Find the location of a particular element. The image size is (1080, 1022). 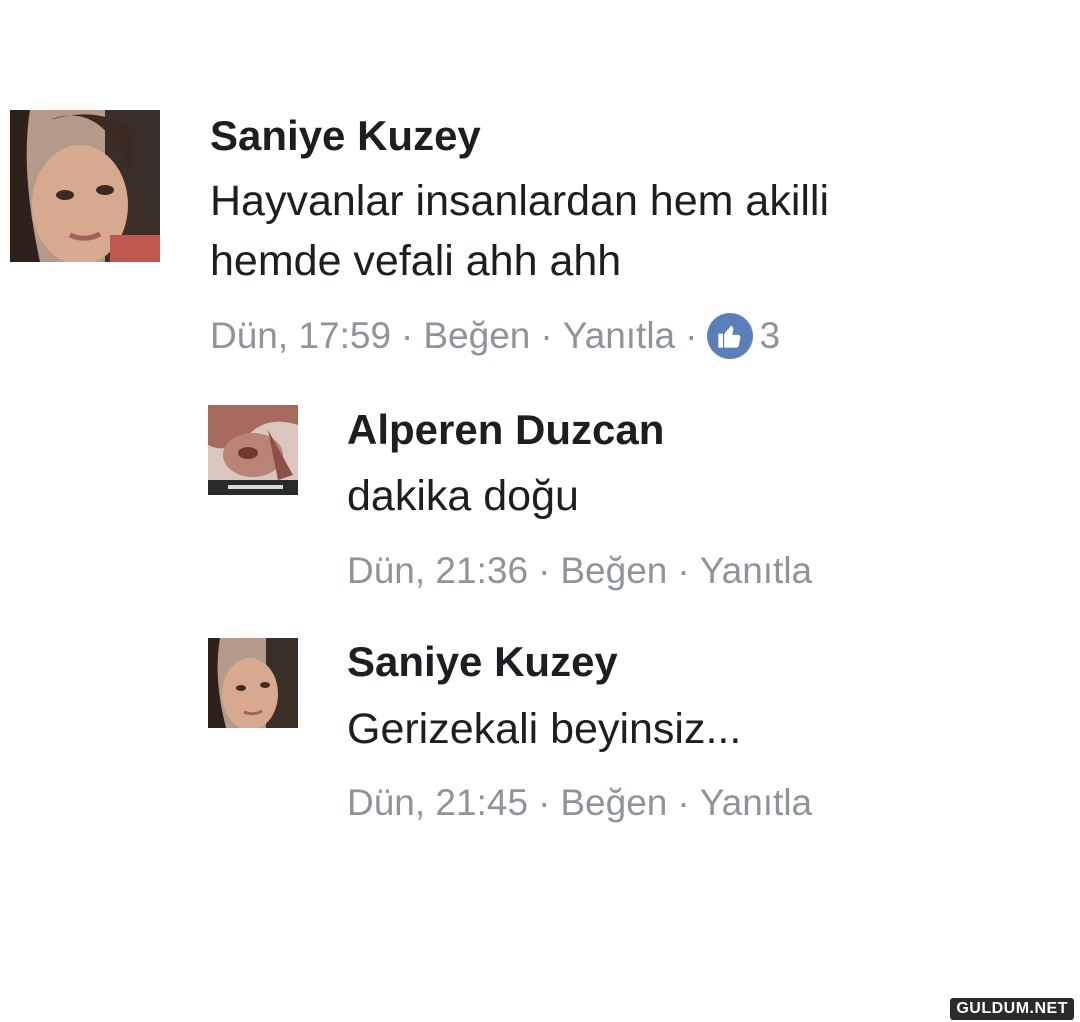

comment-text-line: dakika doğu is located at coordinates (463, 496).